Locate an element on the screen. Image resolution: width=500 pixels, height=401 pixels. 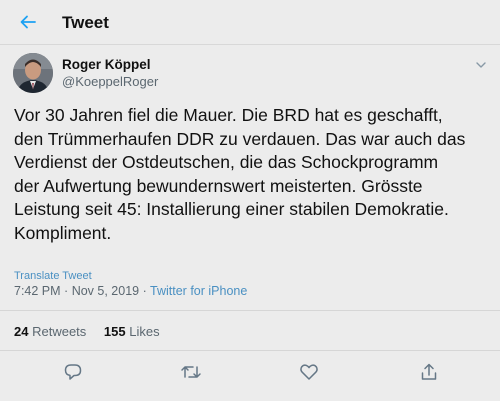
tweet-source-link: Twitter for iPhone is located at coordinates (198, 291).